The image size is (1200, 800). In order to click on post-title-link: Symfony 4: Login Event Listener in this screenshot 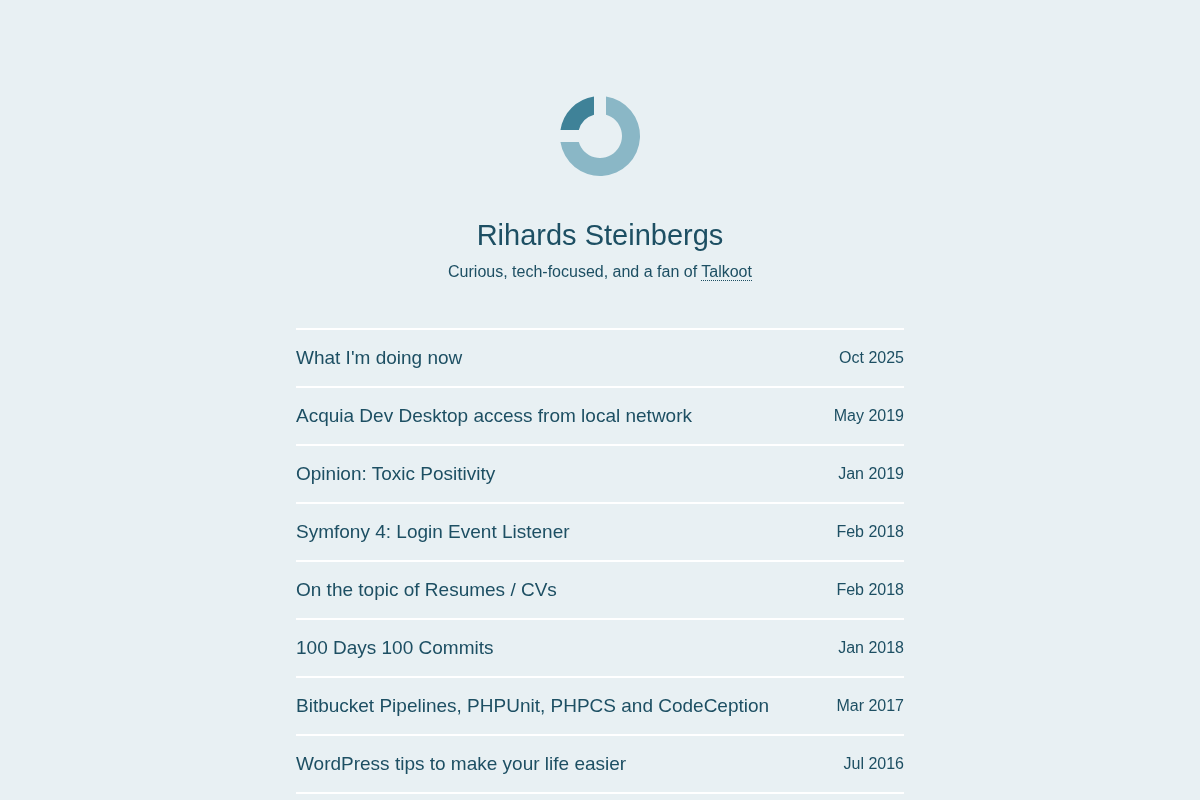, I will do `click(433, 532)`.